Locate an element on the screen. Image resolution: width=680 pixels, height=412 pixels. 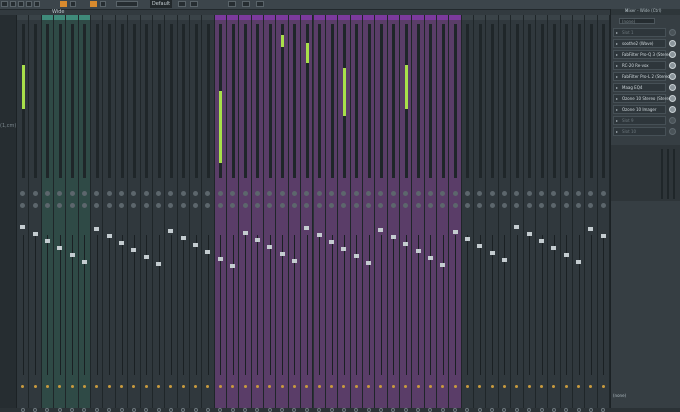
pen-icon is located at coordinates (182, 4).